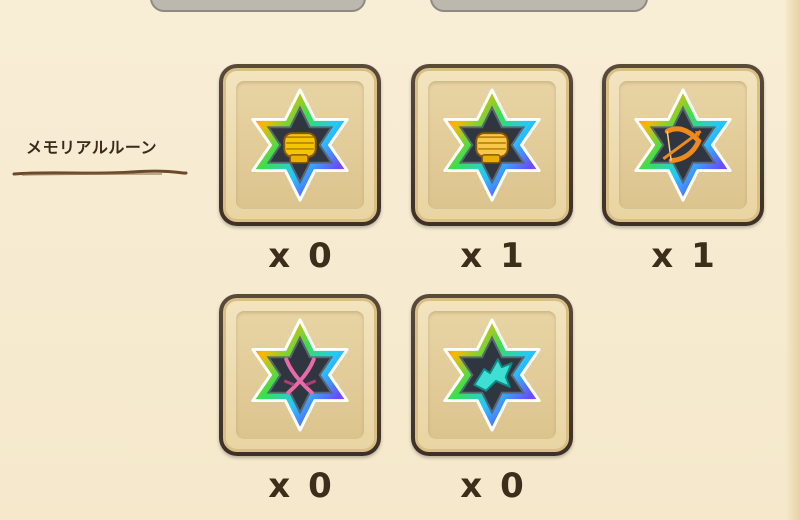 This screenshot has width=800, height=520. I want to click on top-button-left, so click(258, 6).